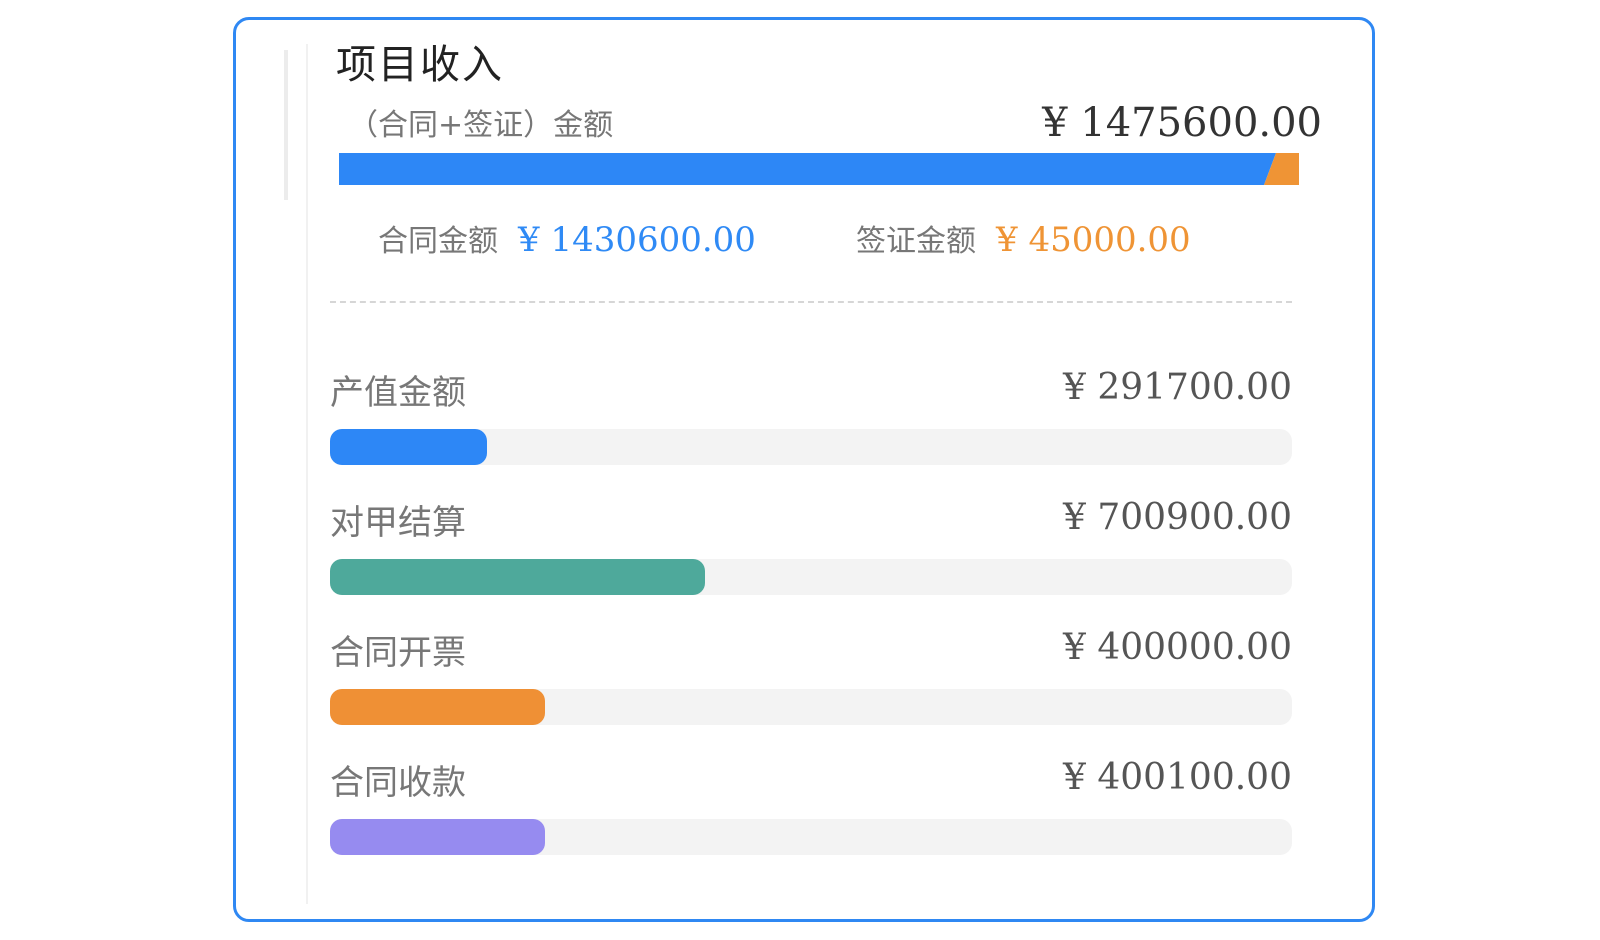  I want to click on left-divider-rule, so click(307, 474).